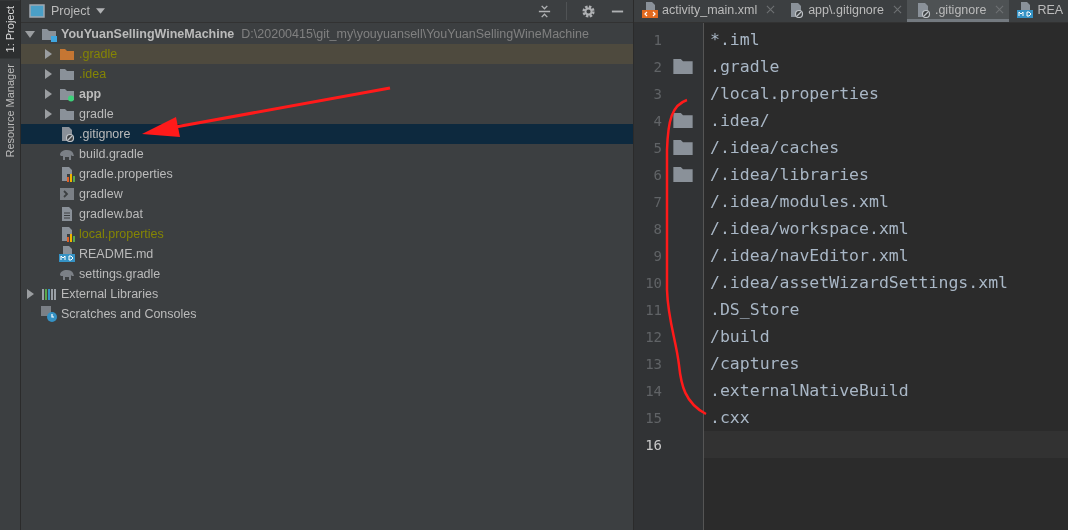 Image resolution: width=1068 pixels, height=530 pixels. I want to click on code-line: /.idea/caches, so click(775, 147).